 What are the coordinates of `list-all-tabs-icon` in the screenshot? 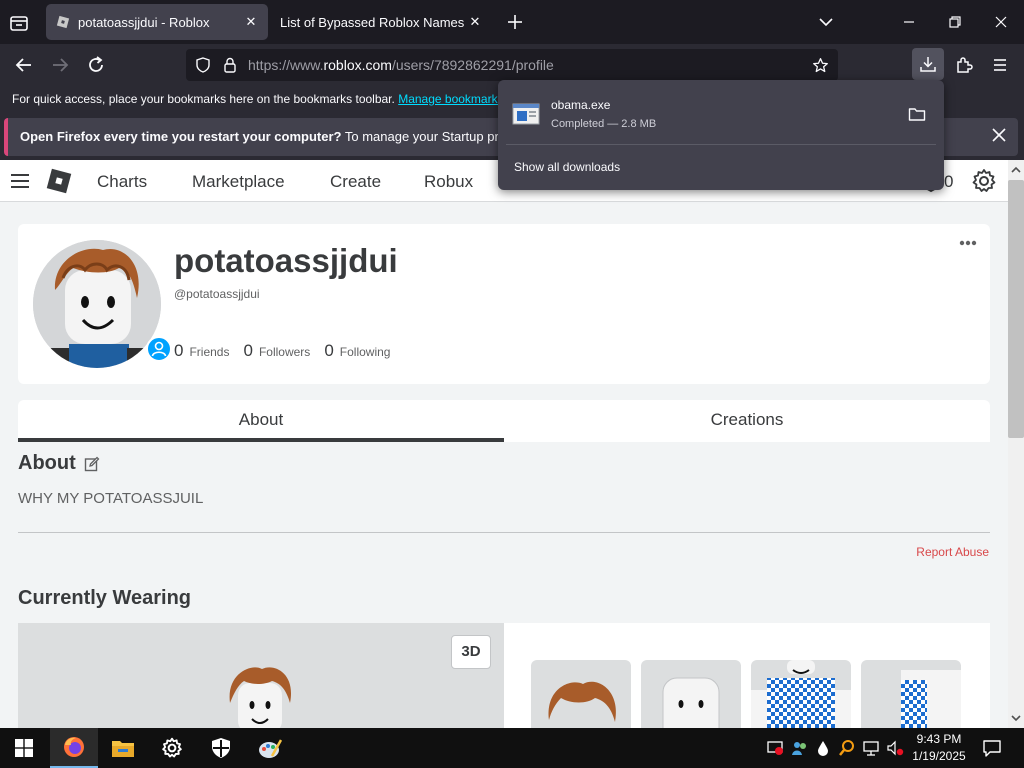 It's located at (19, 23).